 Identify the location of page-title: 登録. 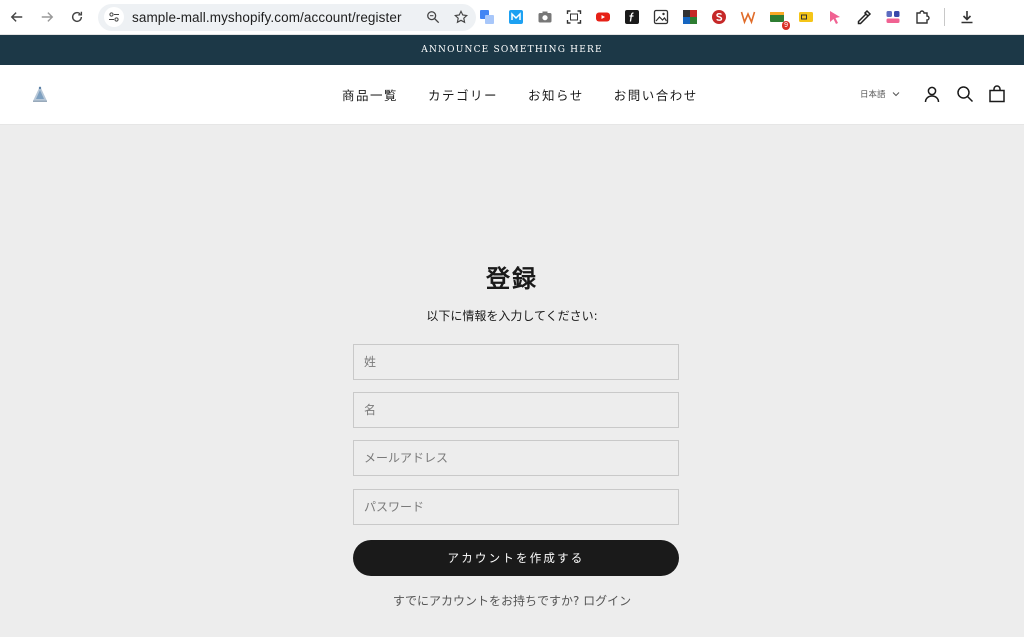
(512, 278).